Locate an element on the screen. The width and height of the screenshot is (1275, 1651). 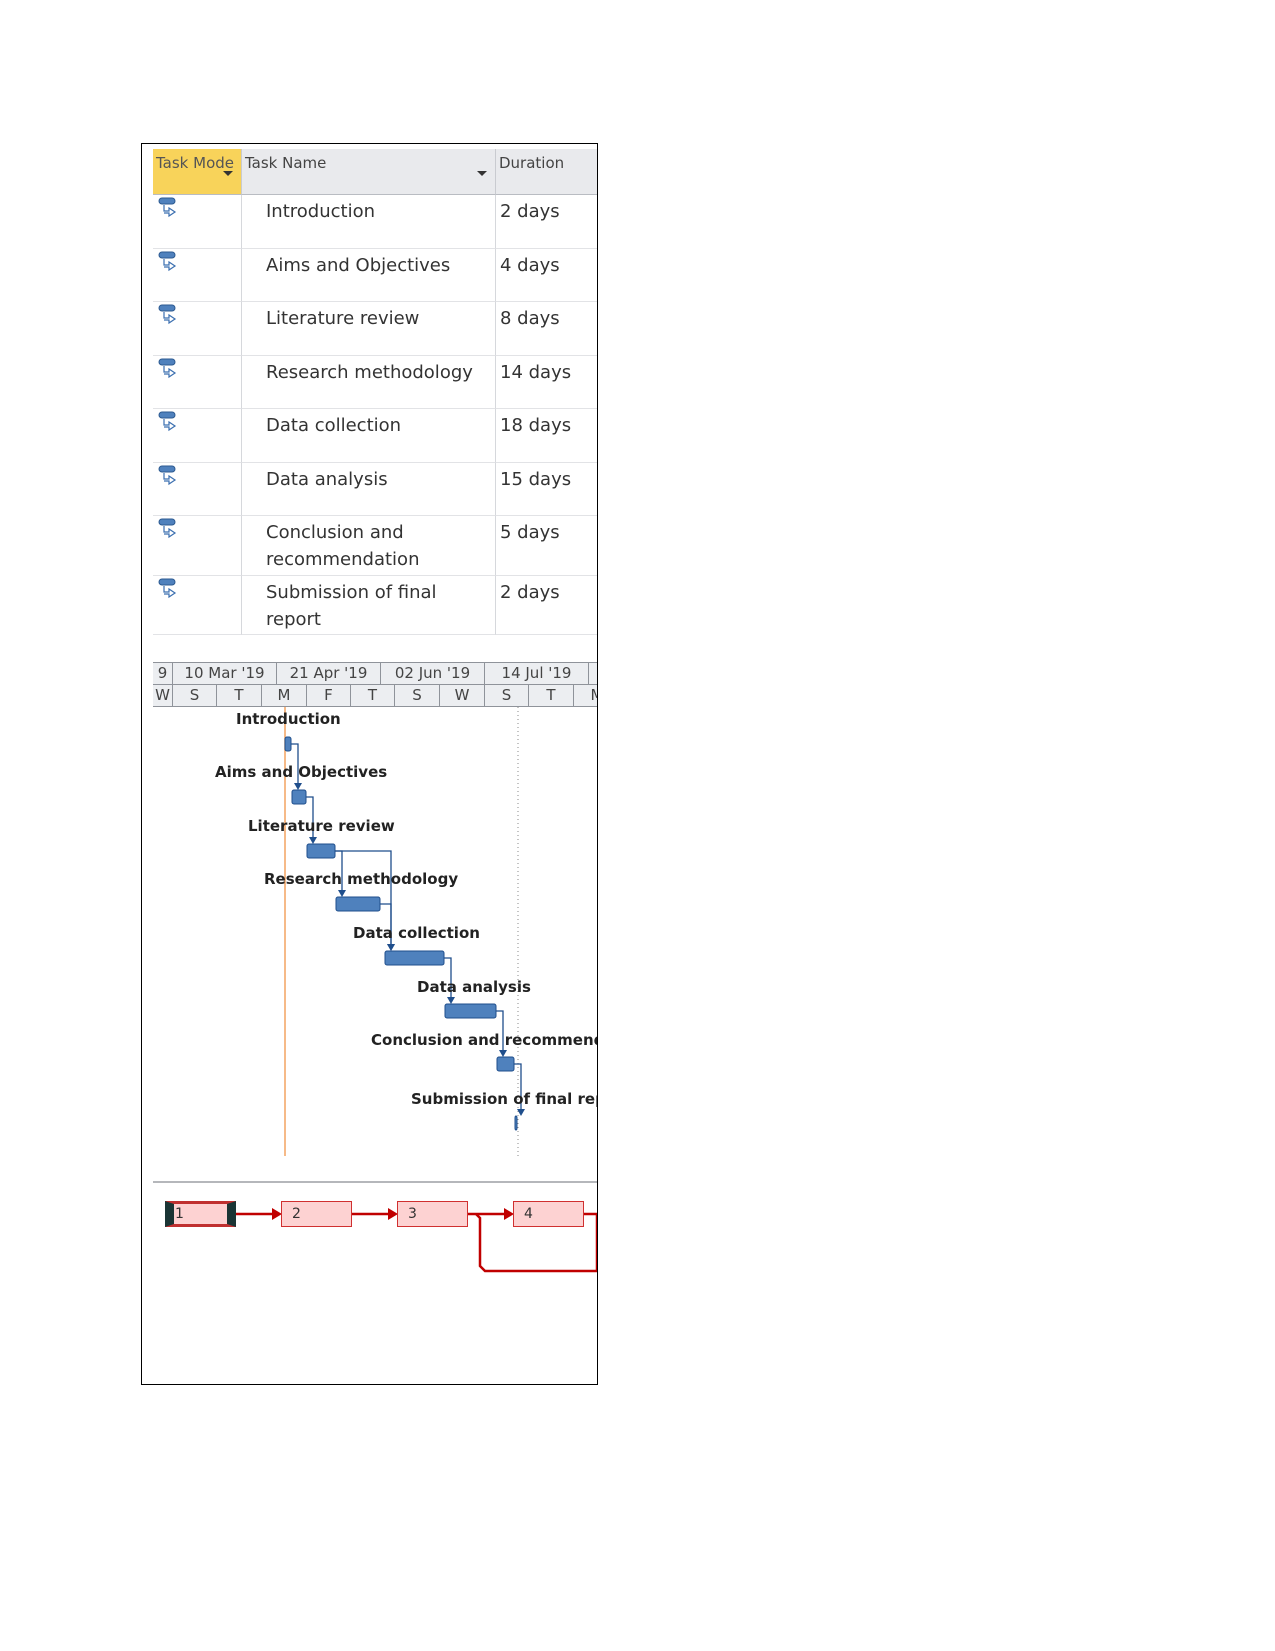
network-node: 1 is located at coordinates (200, 1214).